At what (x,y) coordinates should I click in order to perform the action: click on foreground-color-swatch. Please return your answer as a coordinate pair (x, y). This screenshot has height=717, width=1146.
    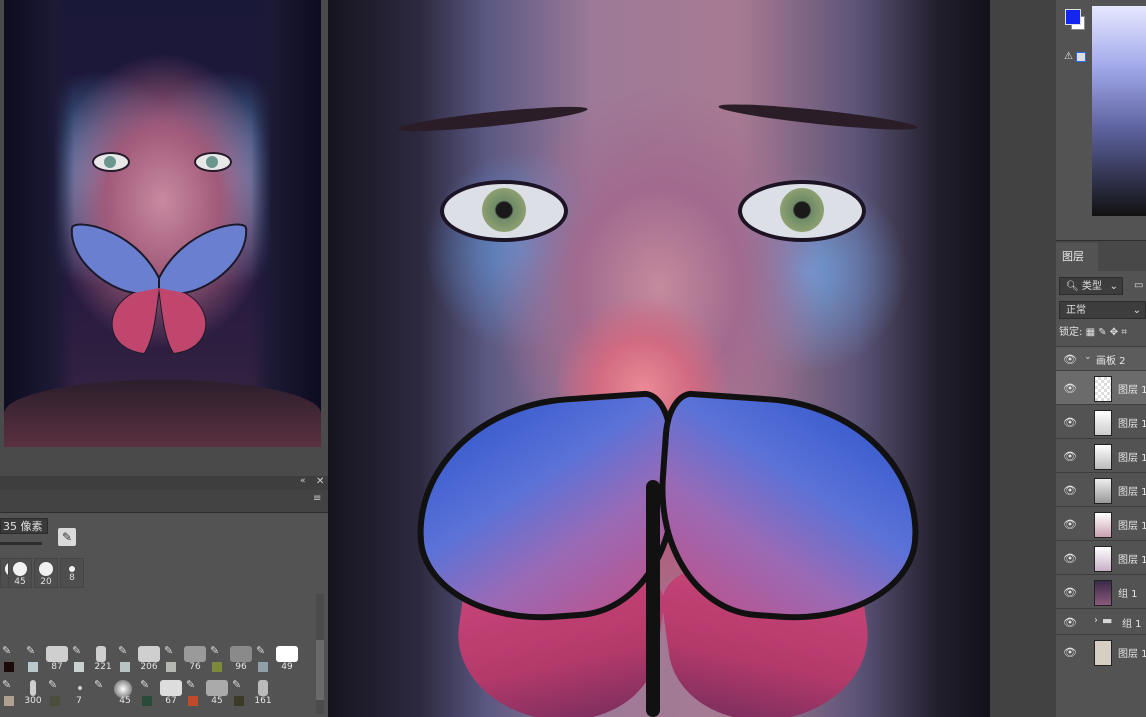
    Looking at the image, I should click on (1073, 17).